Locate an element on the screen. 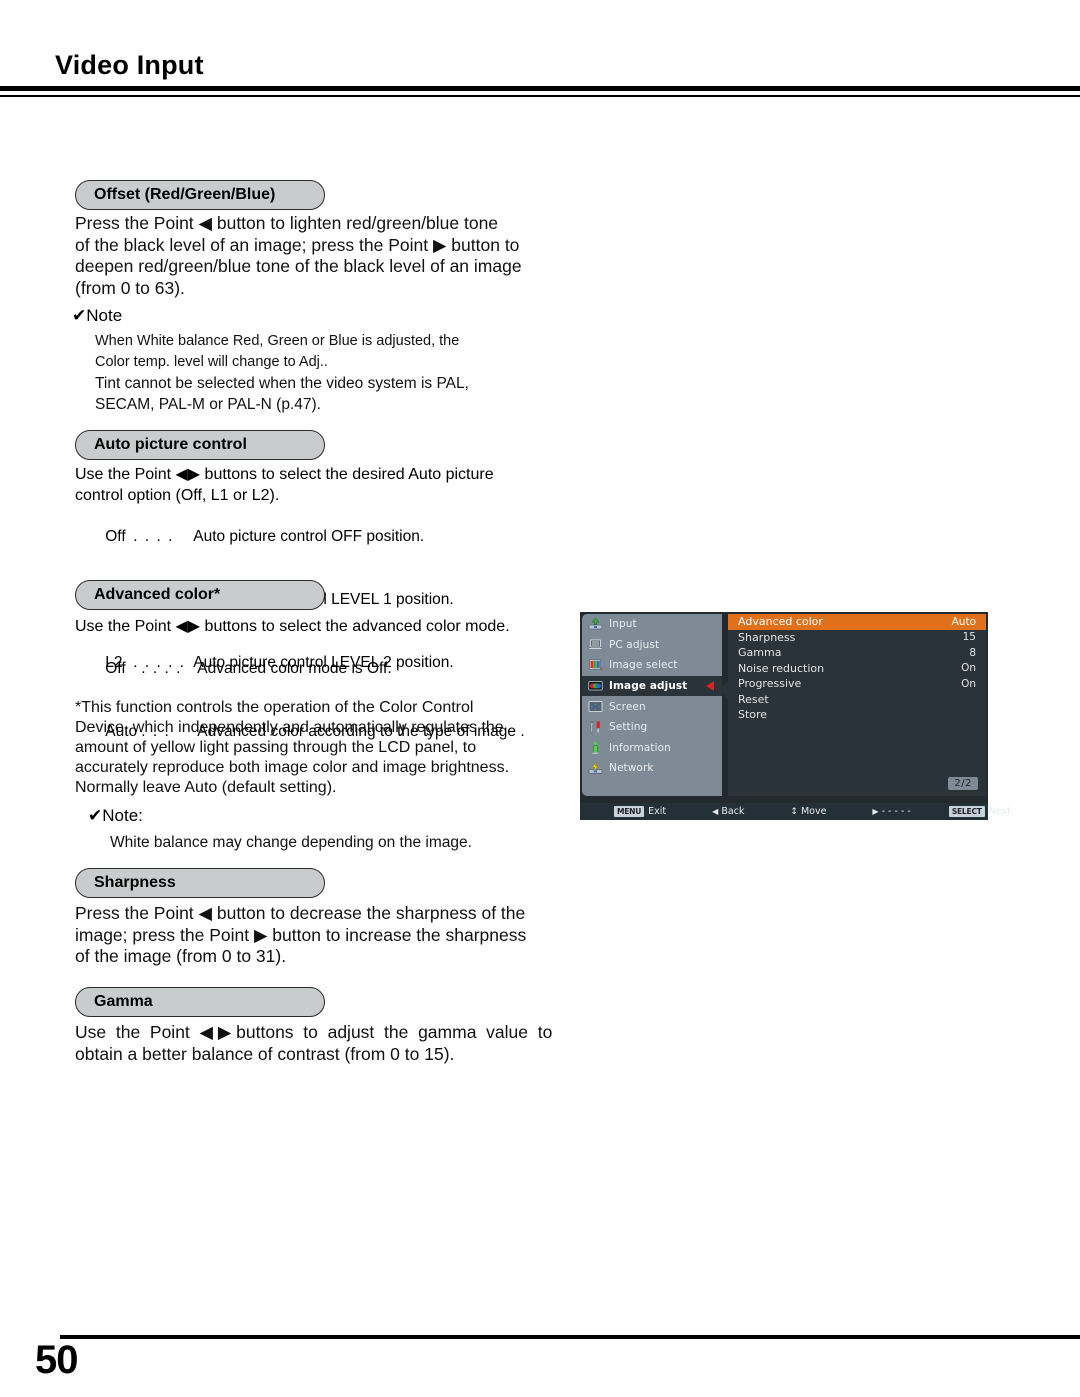  menu-row-value: Auto is located at coordinates (963, 621).